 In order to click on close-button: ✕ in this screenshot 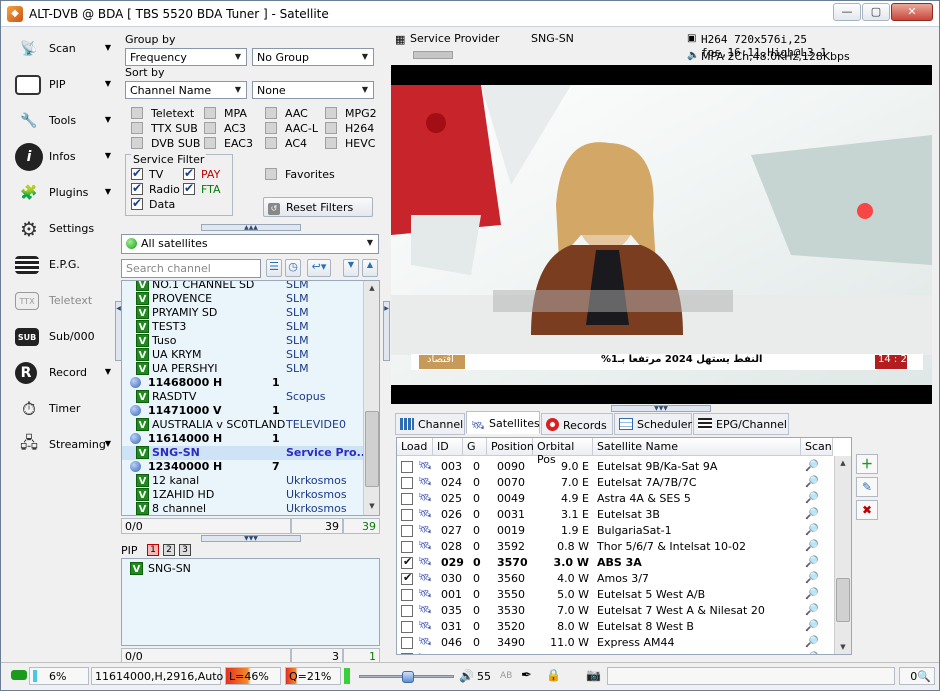, I will do `click(912, 12)`.